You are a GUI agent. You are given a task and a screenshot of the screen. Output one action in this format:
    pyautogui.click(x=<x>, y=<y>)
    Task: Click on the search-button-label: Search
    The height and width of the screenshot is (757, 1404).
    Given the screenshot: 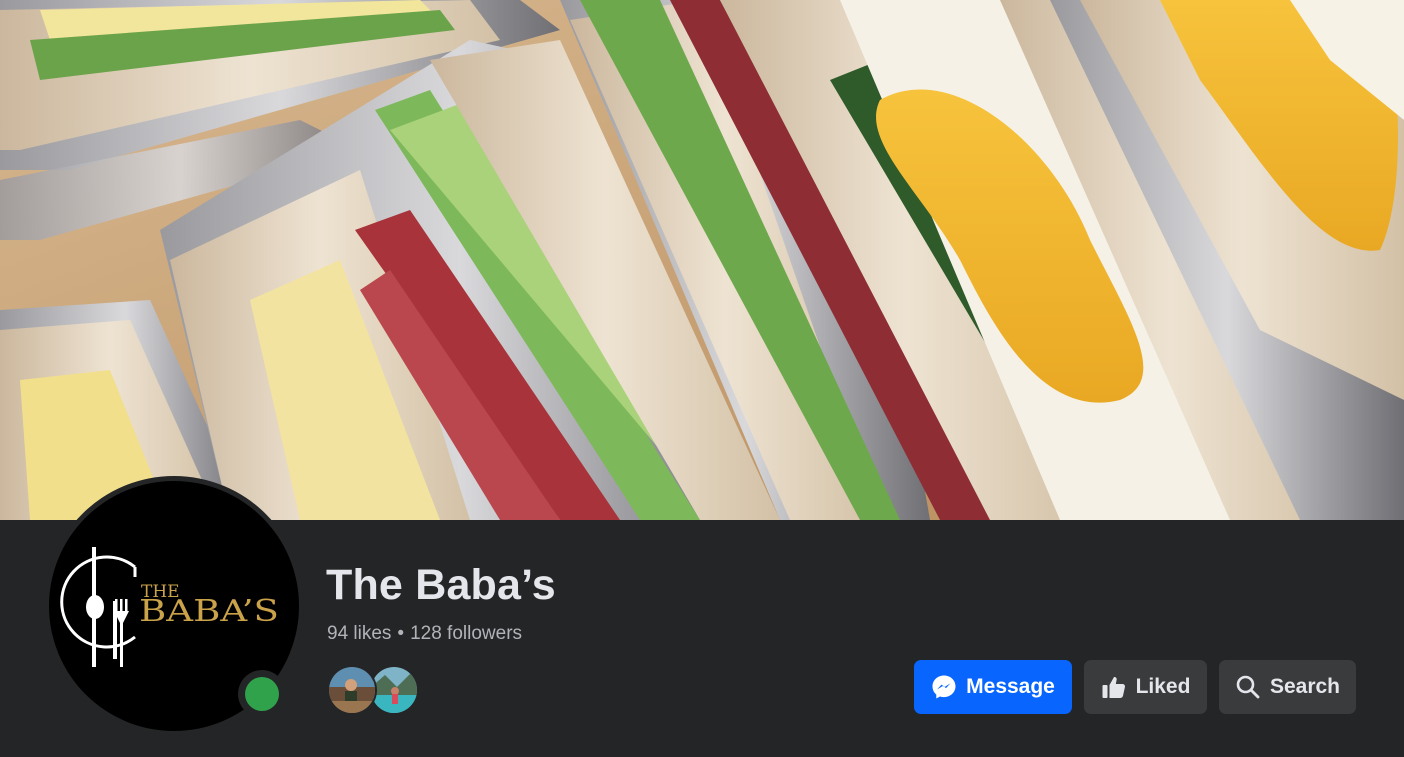 What is the action you would take?
    pyautogui.click(x=1305, y=686)
    